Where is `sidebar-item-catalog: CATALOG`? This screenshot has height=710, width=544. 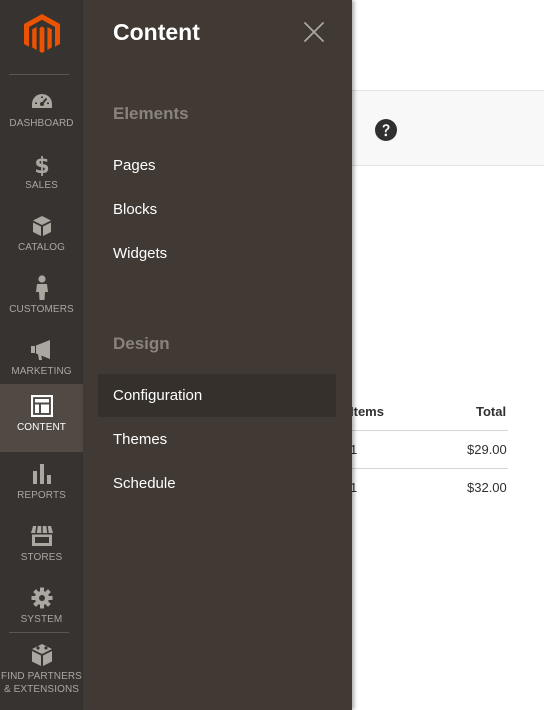
sidebar-item-catalog: CATALOG is located at coordinates (41, 235).